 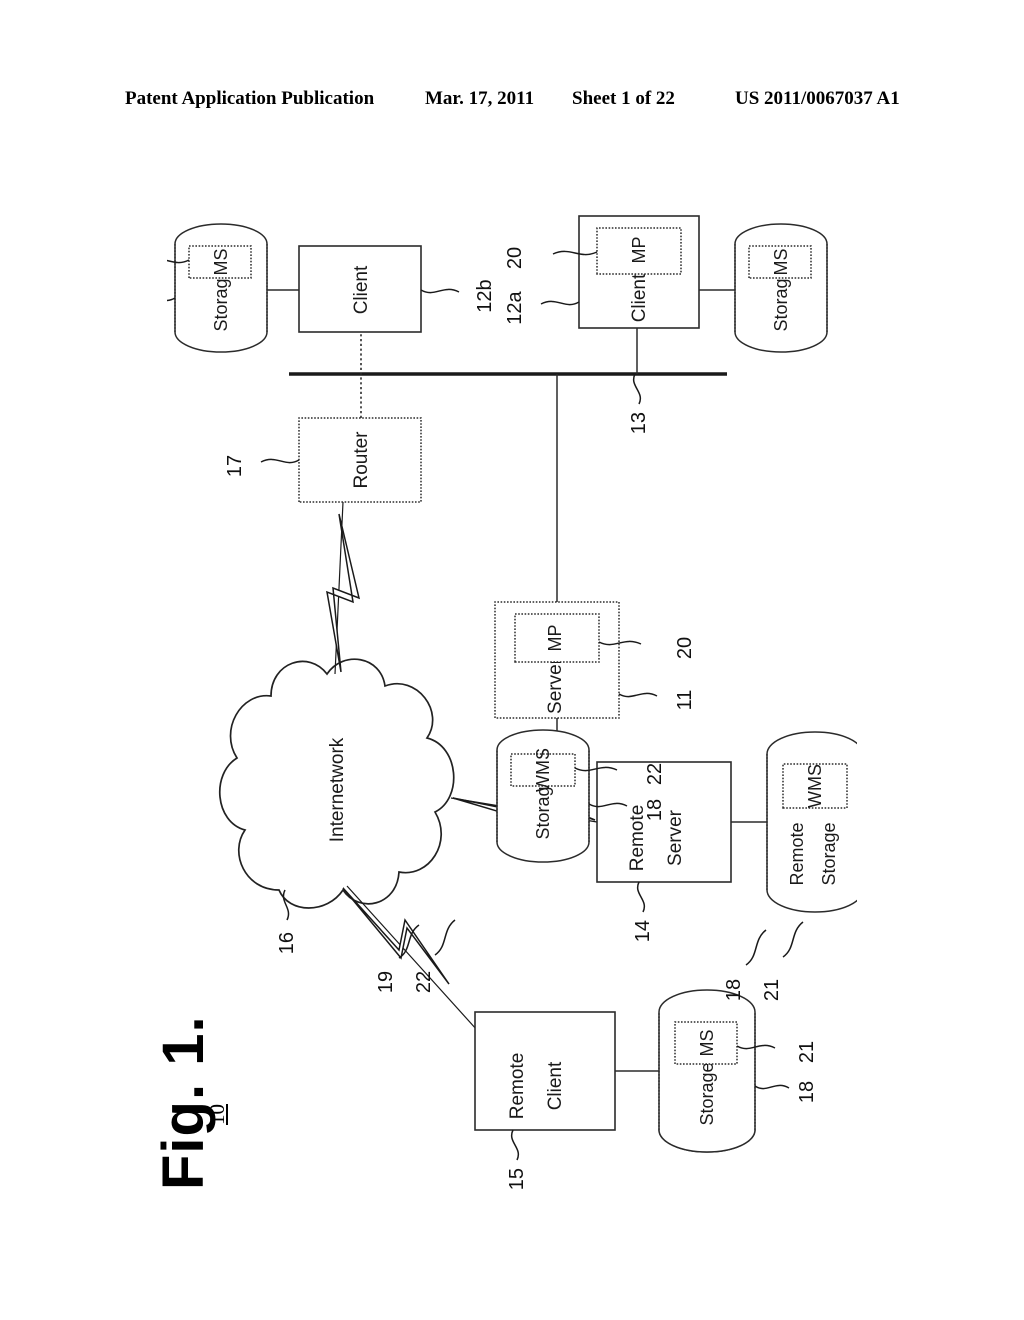 I want to click on server-storage-wms-label: WMS, so click(x=543, y=770).